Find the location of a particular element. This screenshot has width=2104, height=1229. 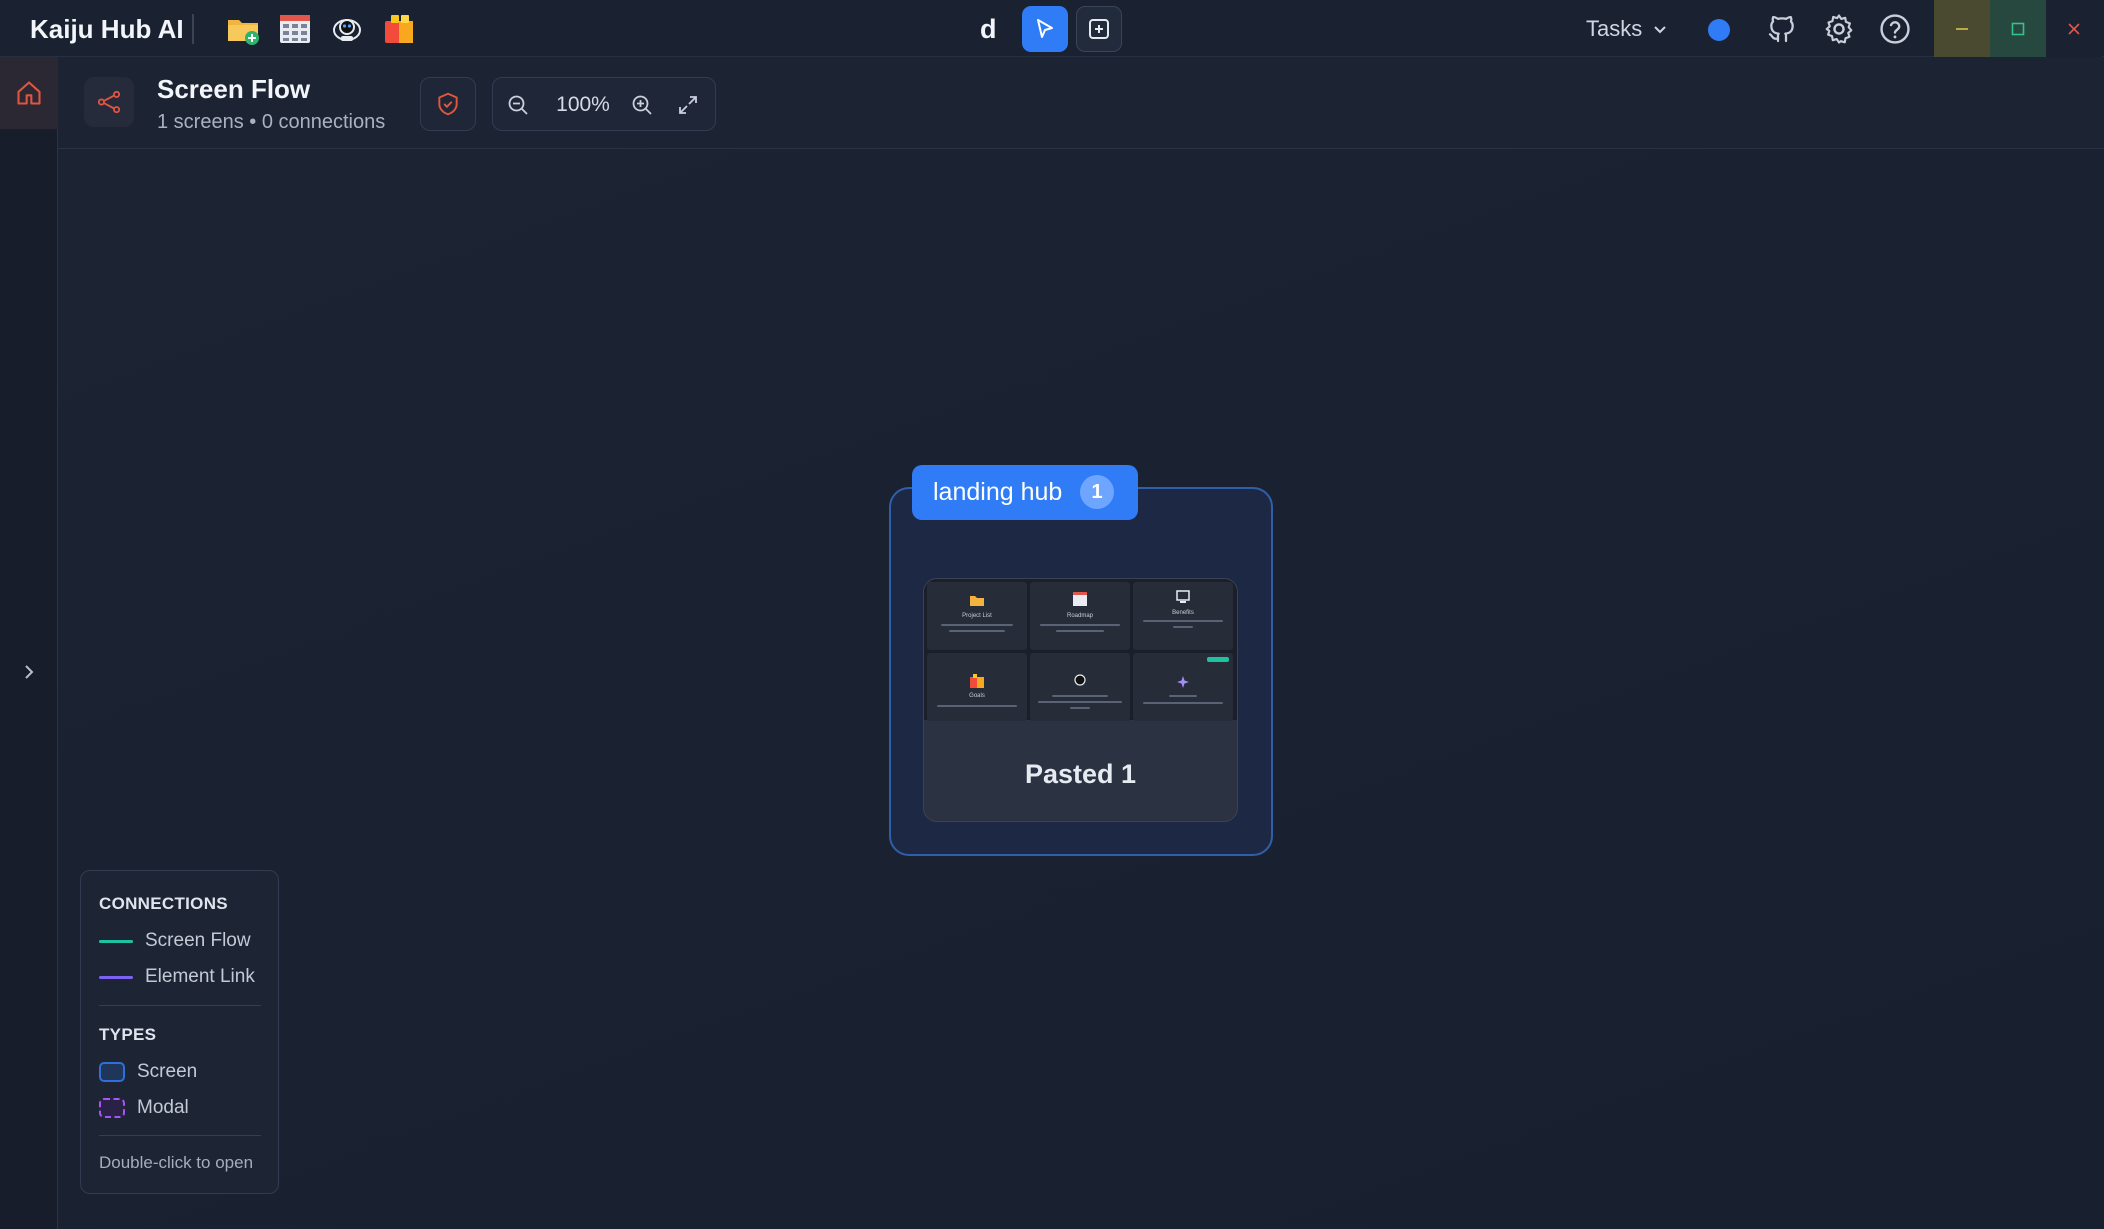

legend-label: Element Link is located at coordinates (200, 976).